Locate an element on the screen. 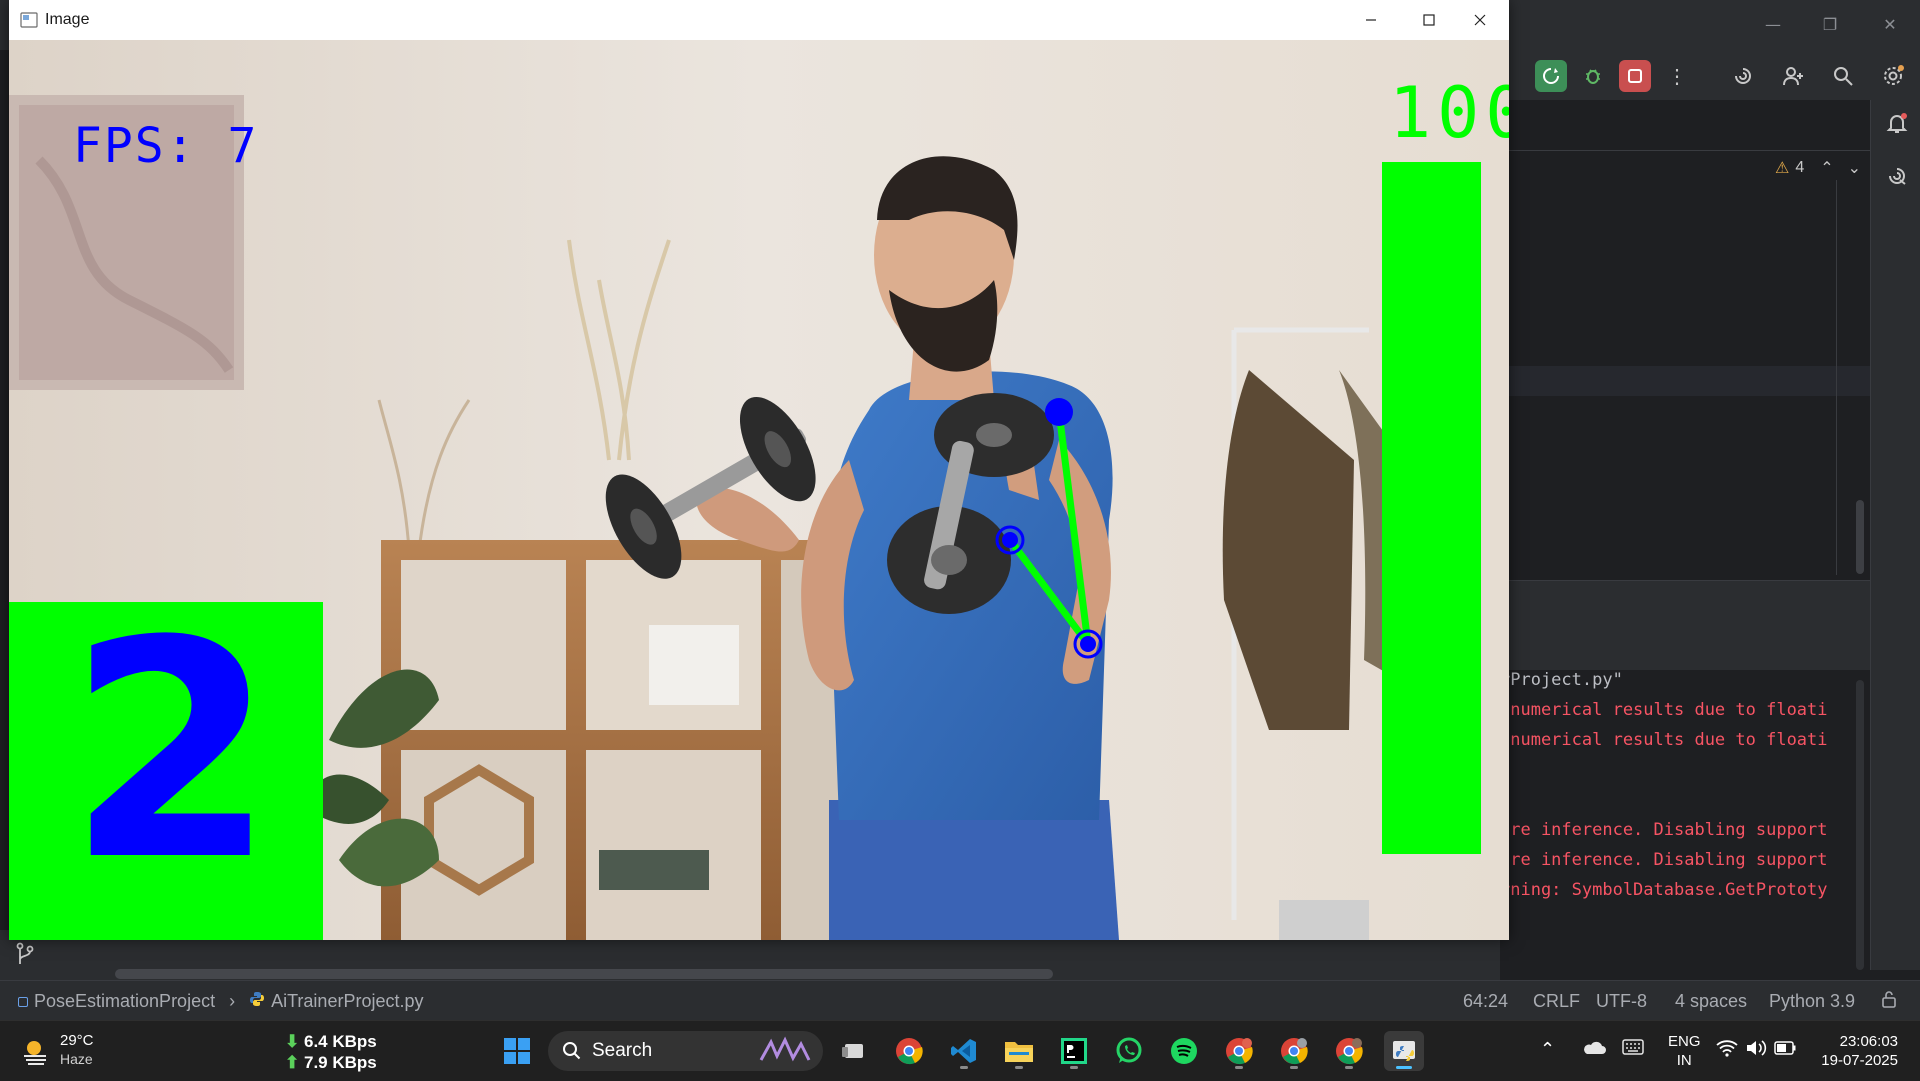 The image size is (1920, 1081). image-window-title: Image is located at coordinates (67, 19).